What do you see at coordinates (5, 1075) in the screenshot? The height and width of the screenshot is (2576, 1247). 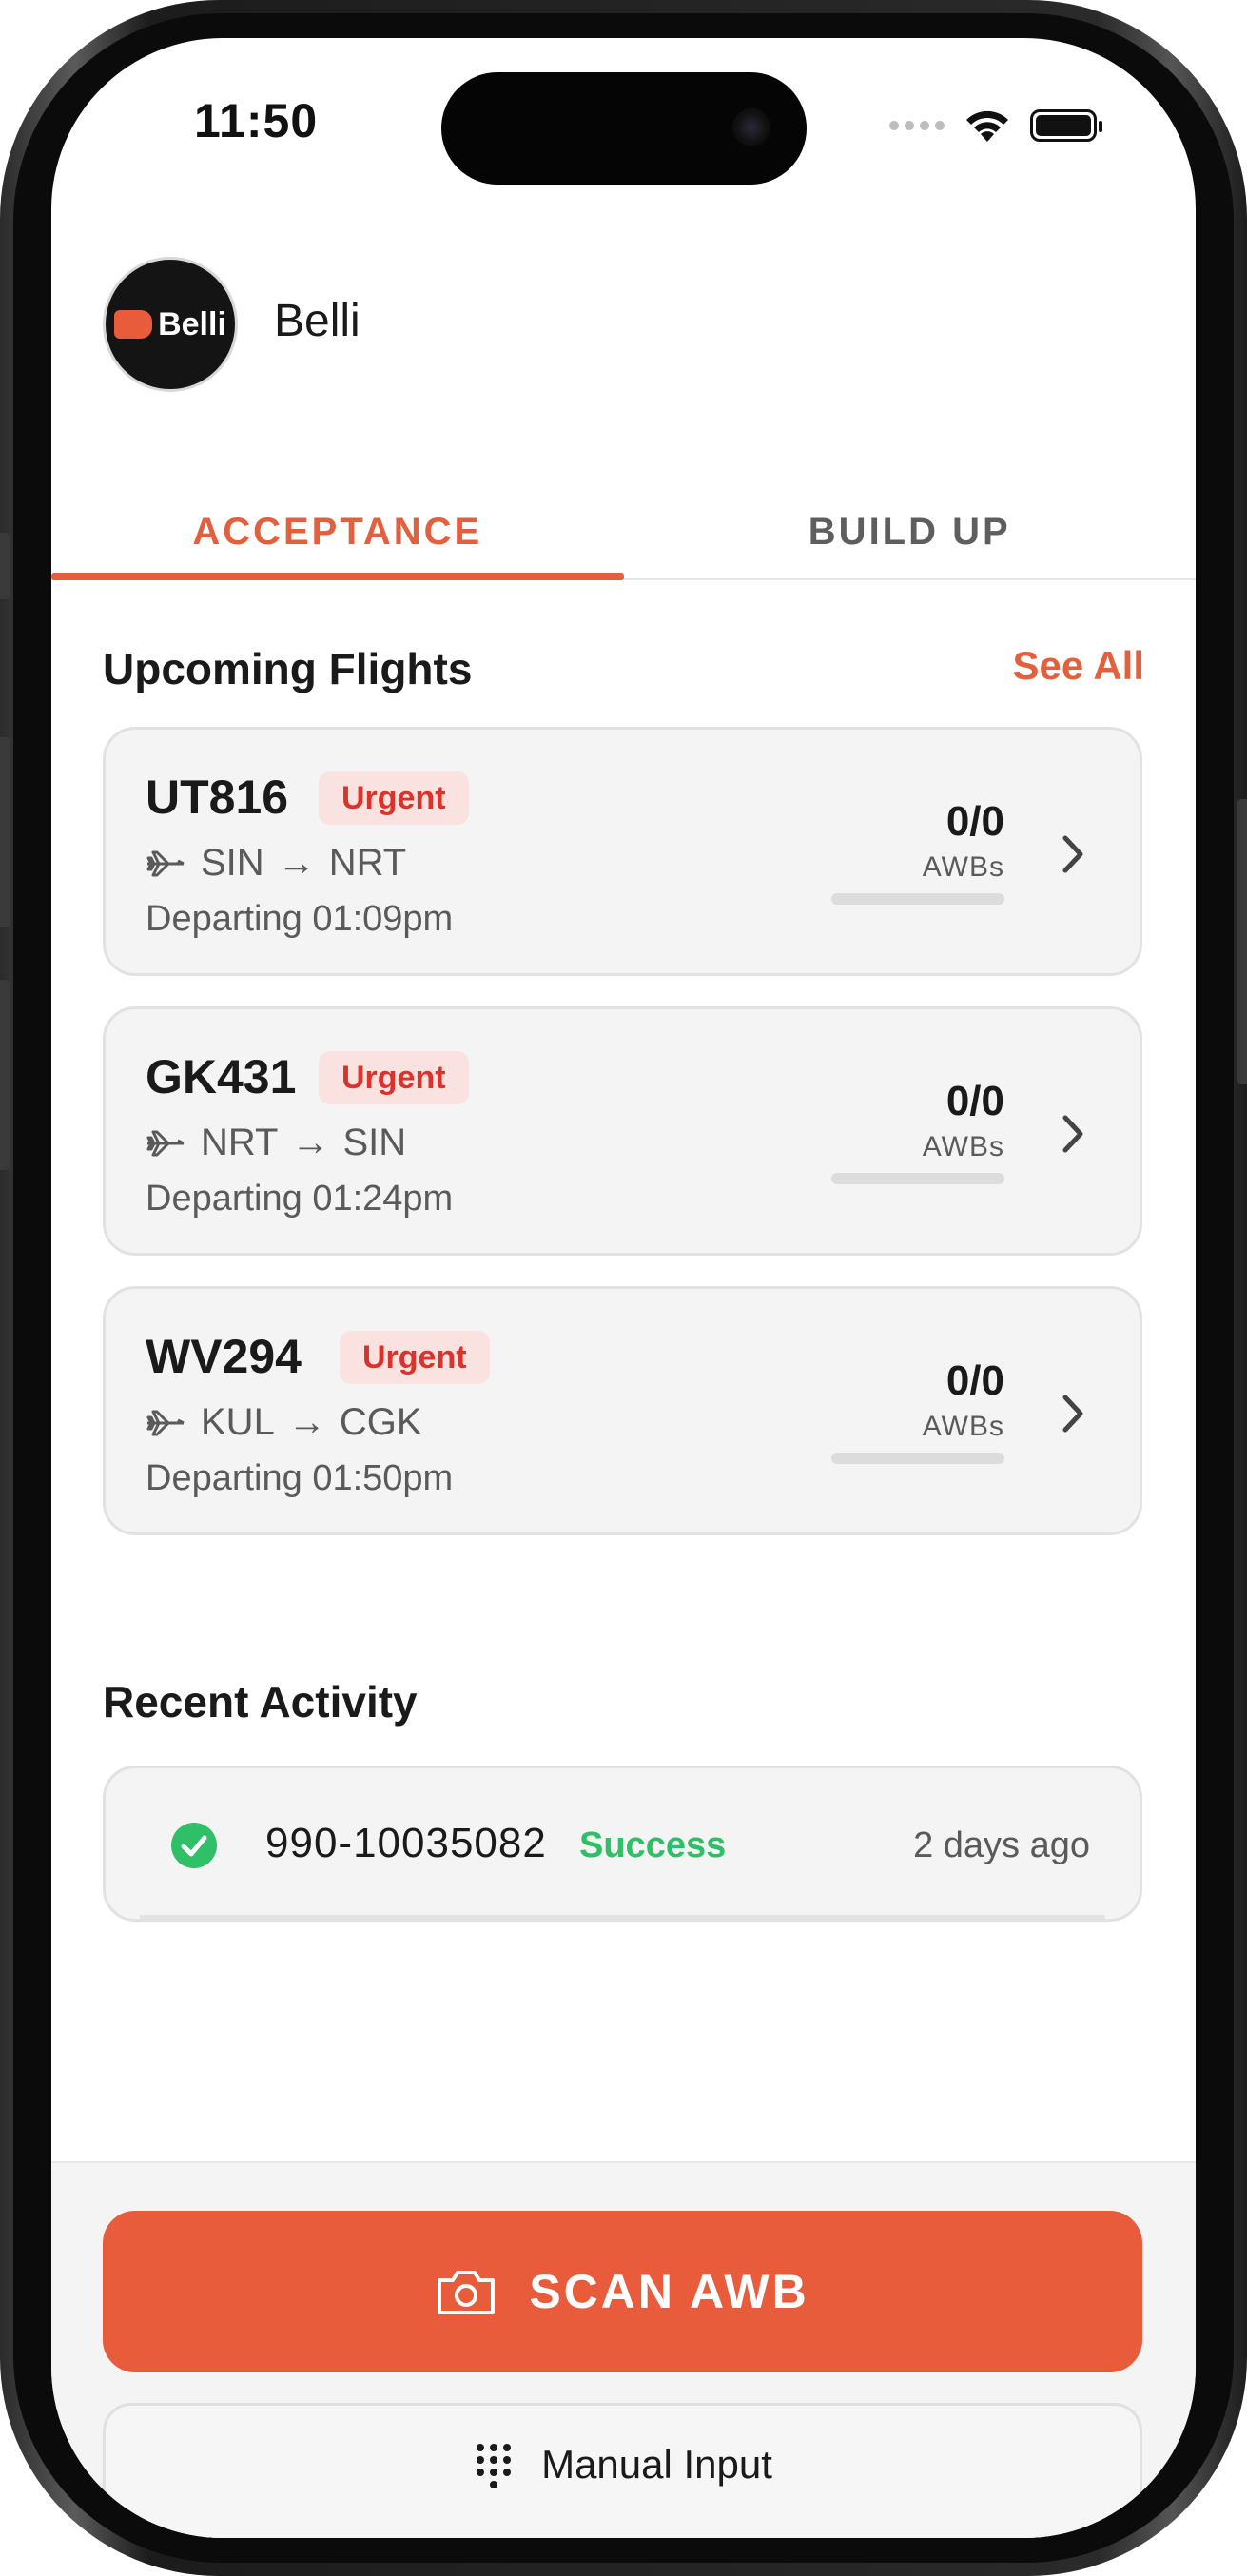 I see `volume-down-button` at bounding box center [5, 1075].